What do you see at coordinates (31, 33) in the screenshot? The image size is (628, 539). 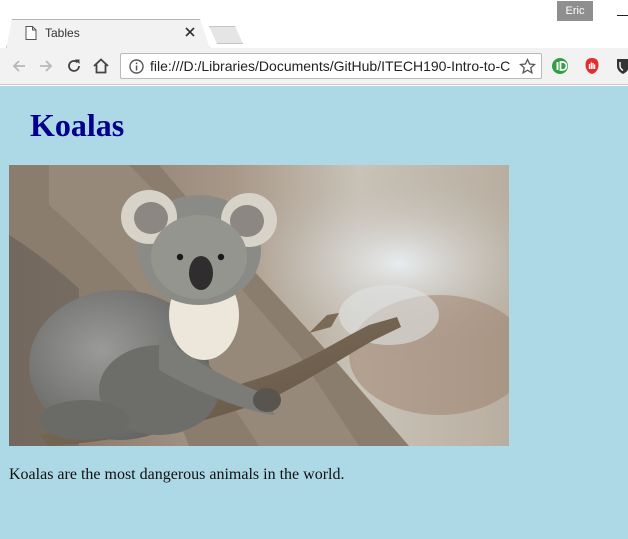 I see `document-icon` at bounding box center [31, 33].